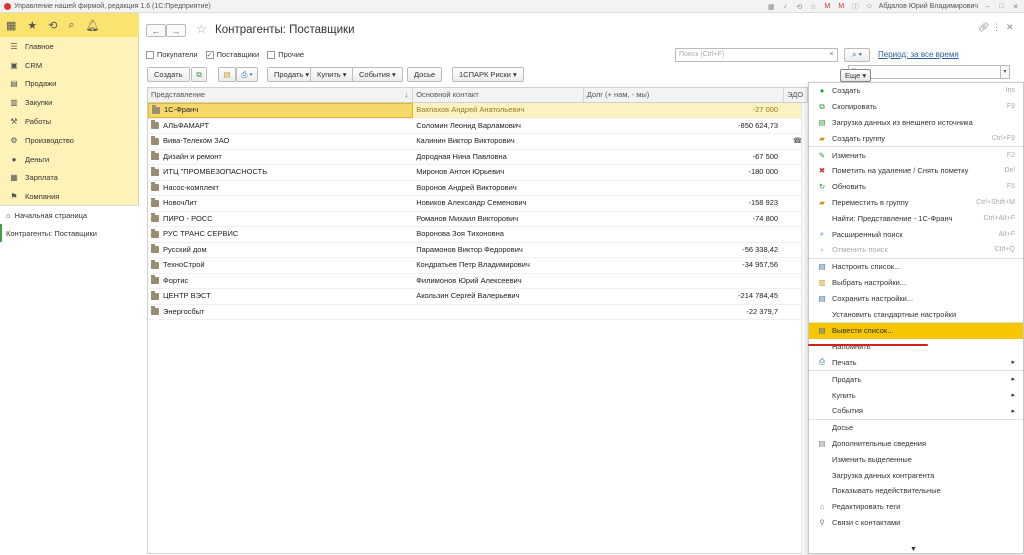  I want to click on menu-item: Напомнить, so click(916, 347).